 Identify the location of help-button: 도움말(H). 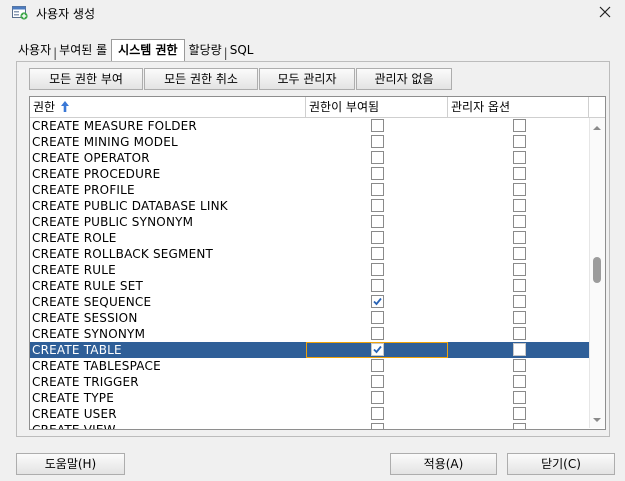
(70, 464).